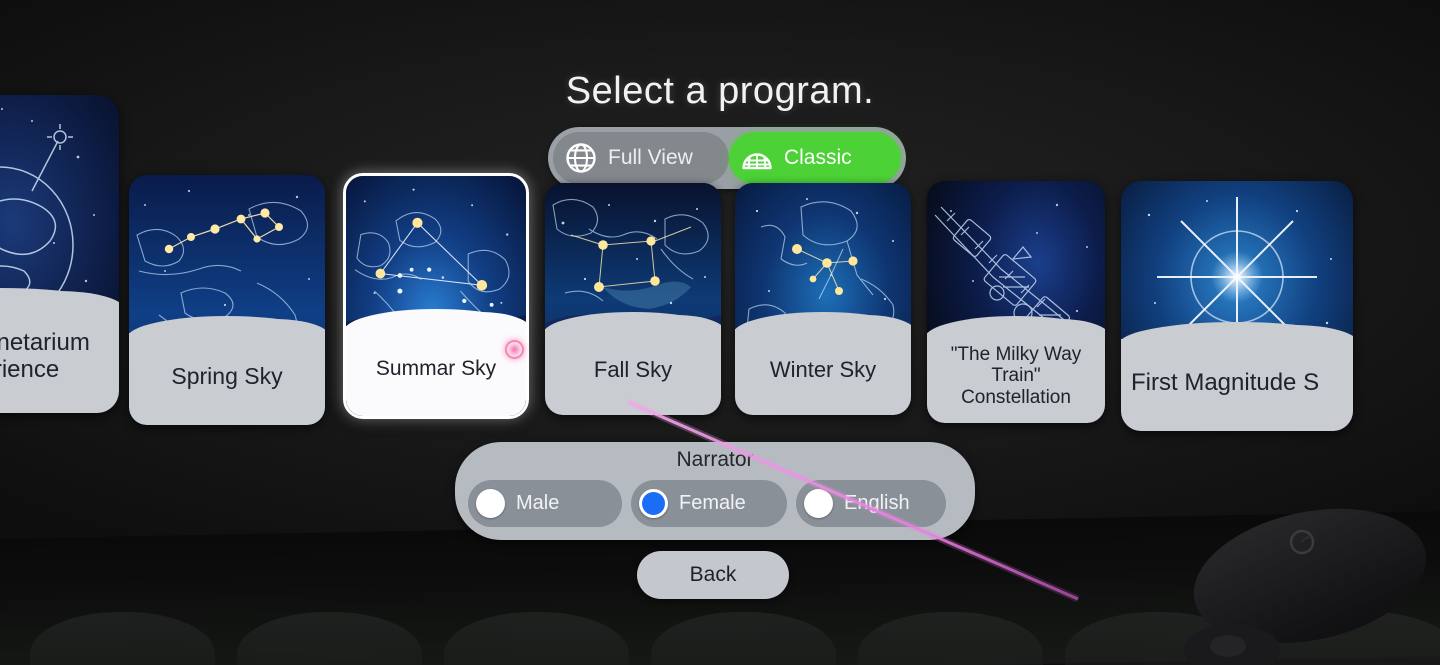  I want to click on program-label-line1: First planetarium, so click(45, 343).